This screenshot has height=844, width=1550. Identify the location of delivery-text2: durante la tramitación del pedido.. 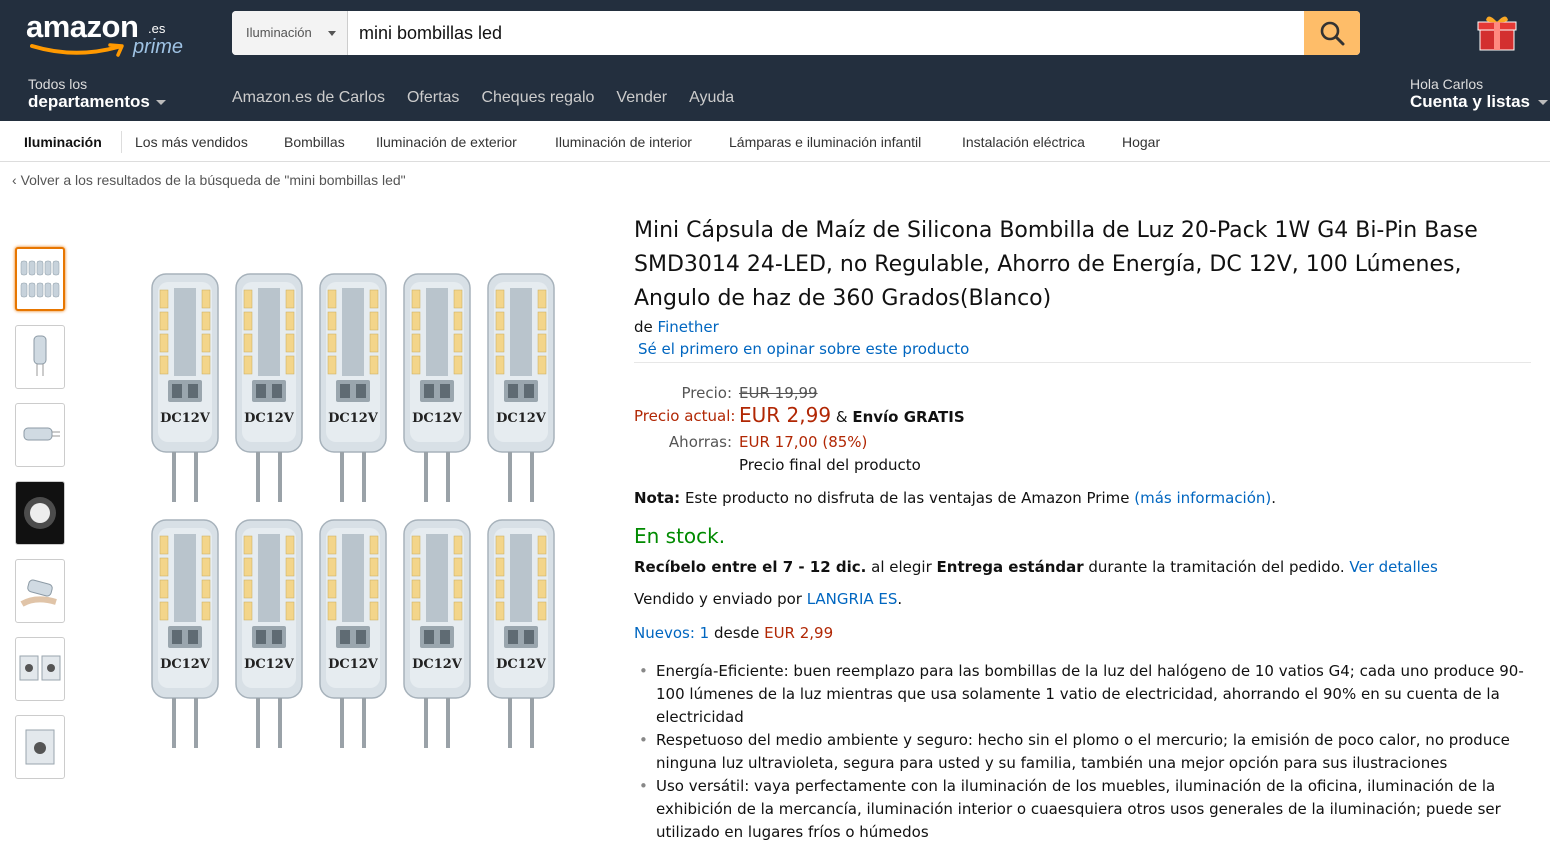
(1216, 567).